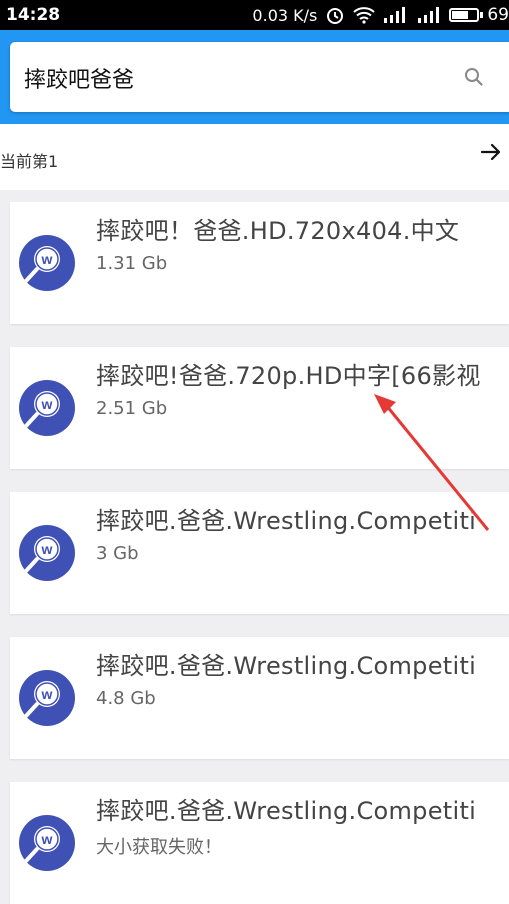 Image resolution: width=509 pixels, height=904 pixels. I want to click on pagination-bar: 当前第1, so click(254, 157).